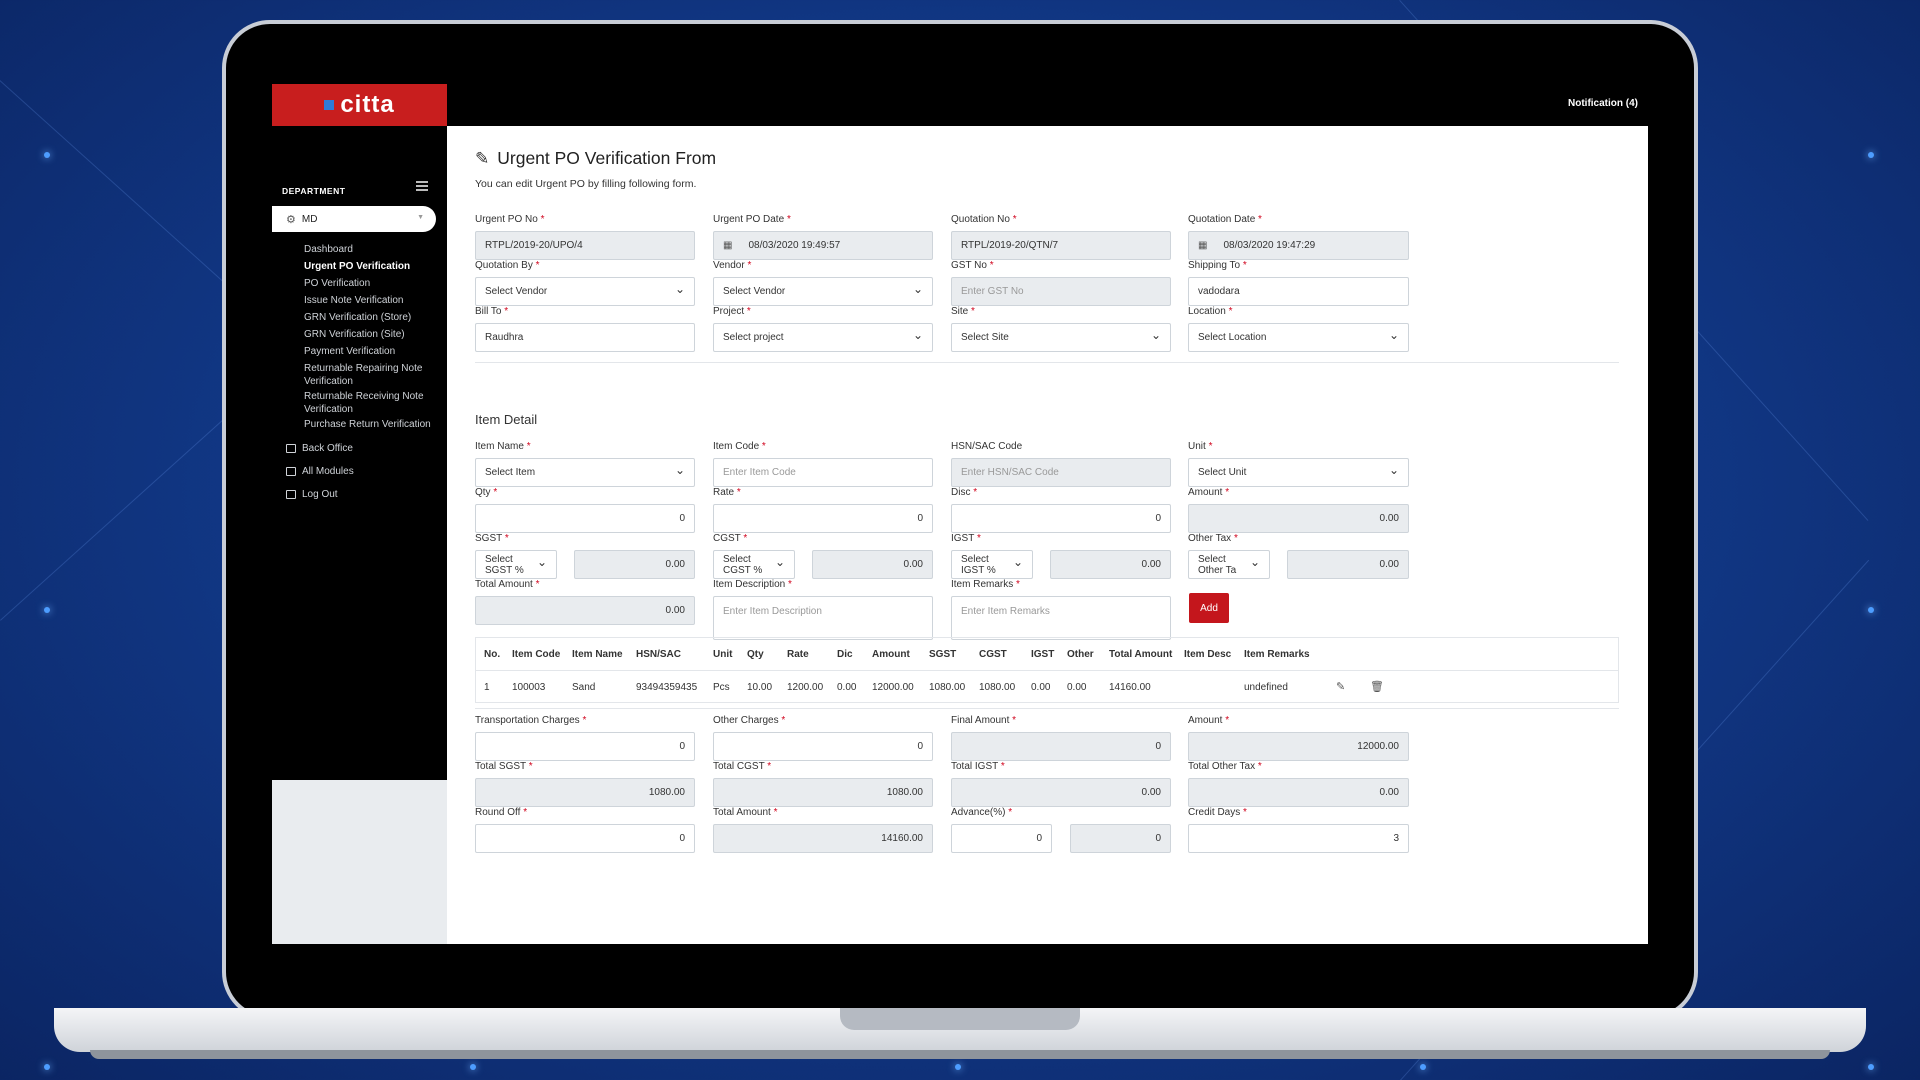  I want to click on cgst-value-field: 0.00, so click(872, 564).